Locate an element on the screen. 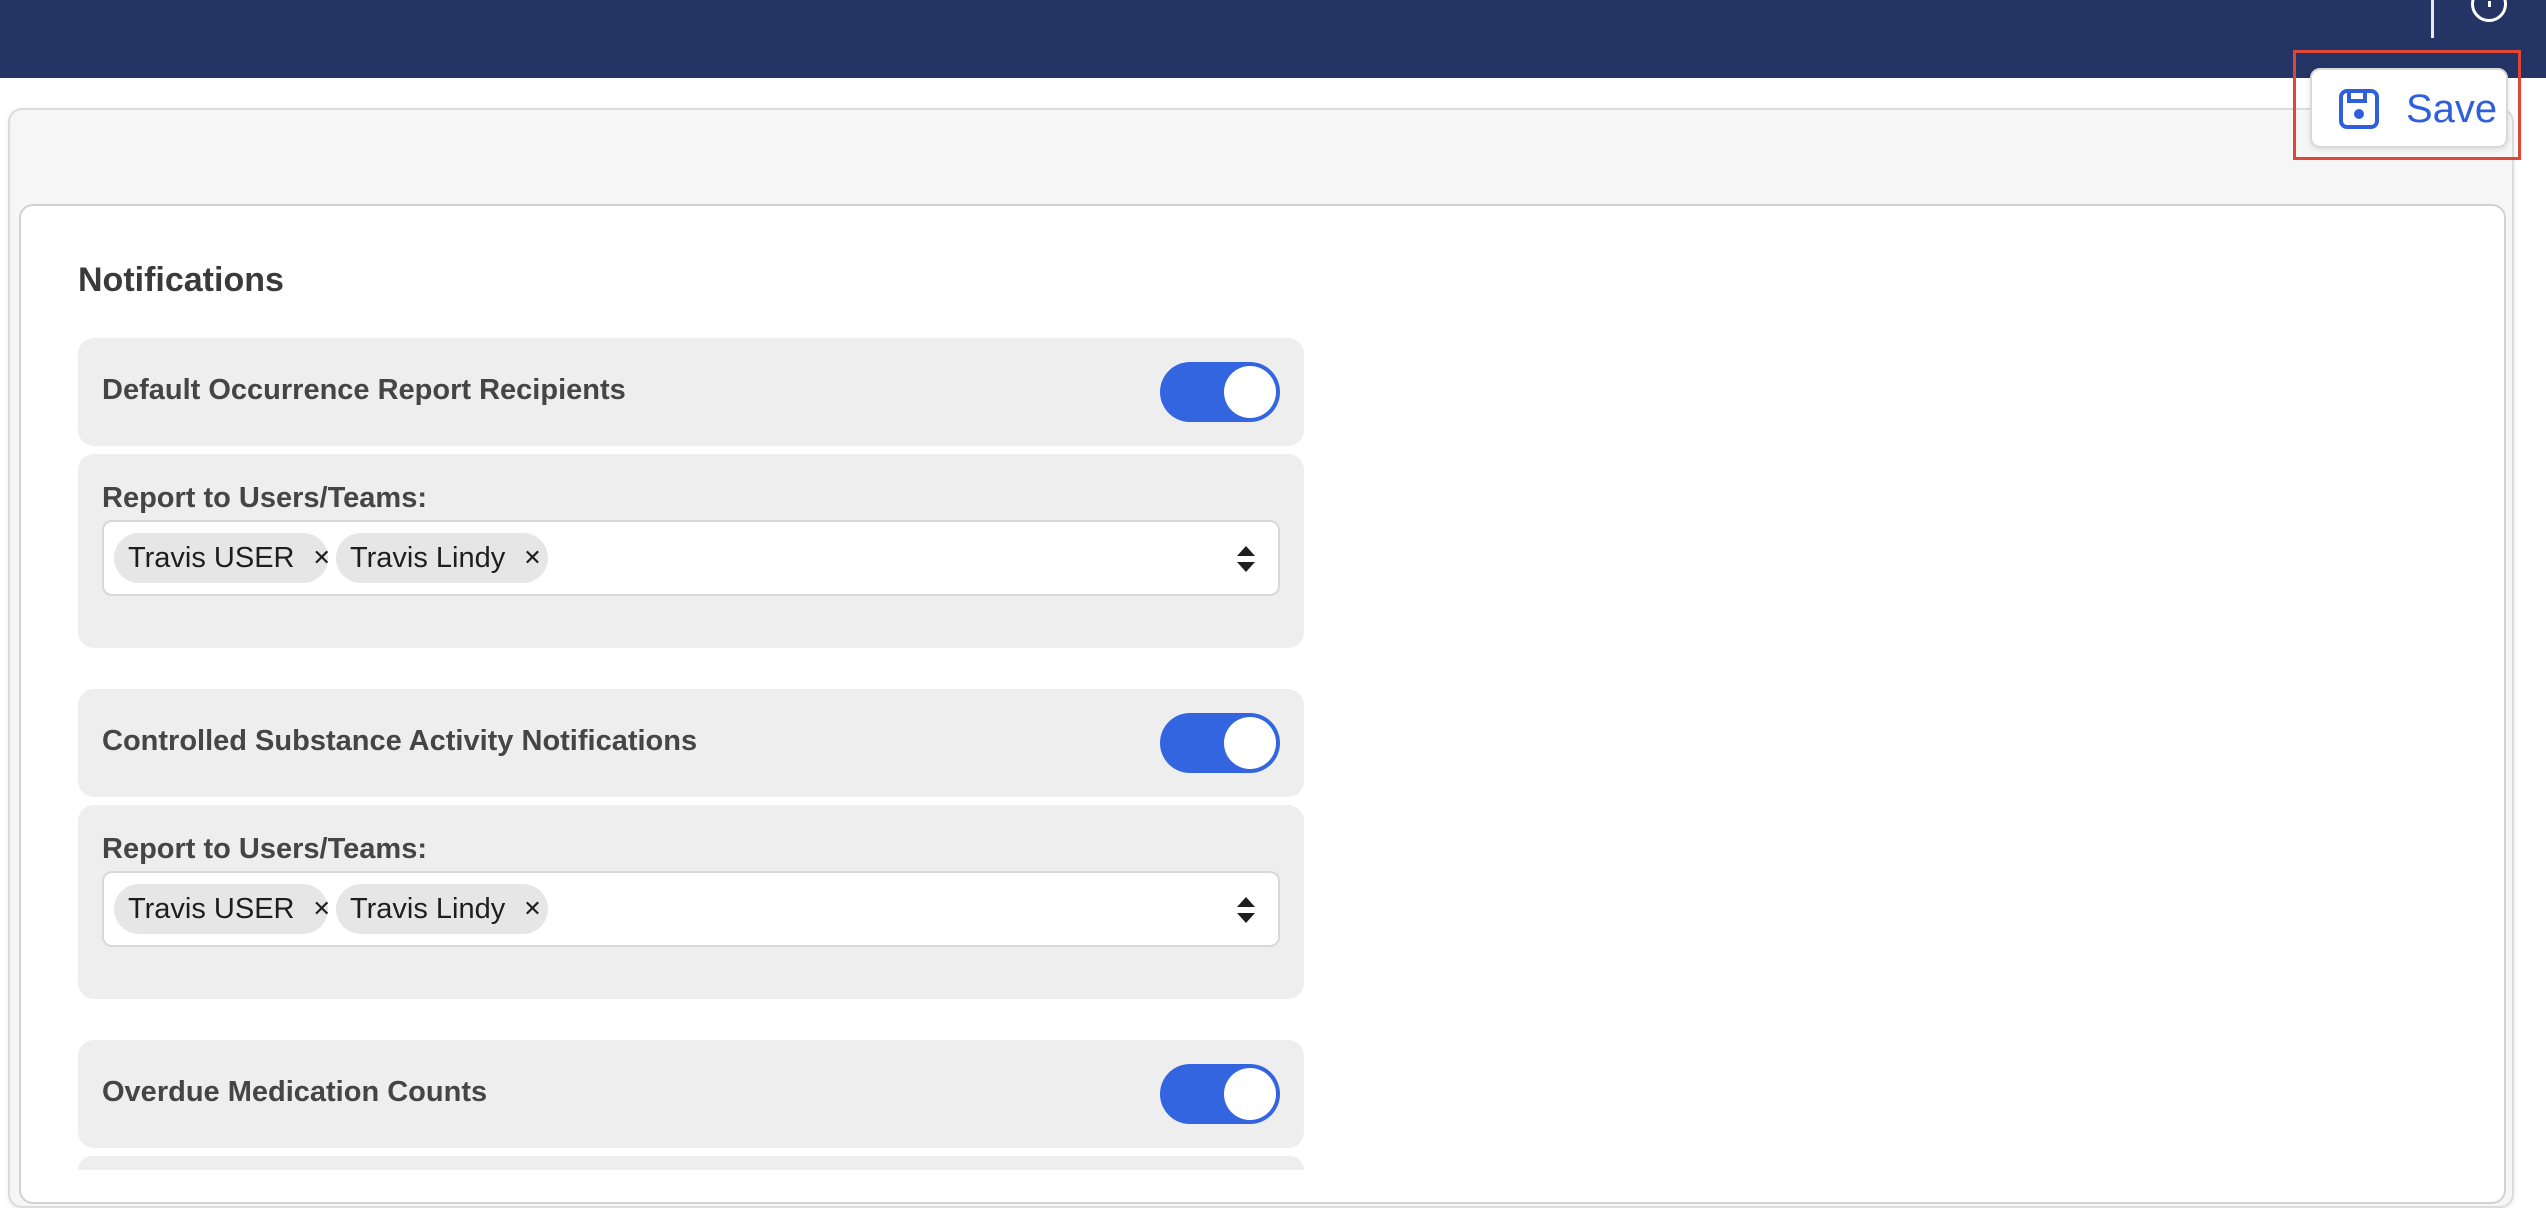 The image size is (2546, 1208). default-occurrence-report-label: Default Occurrence Report Recipients is located at coordinates (364, 390).